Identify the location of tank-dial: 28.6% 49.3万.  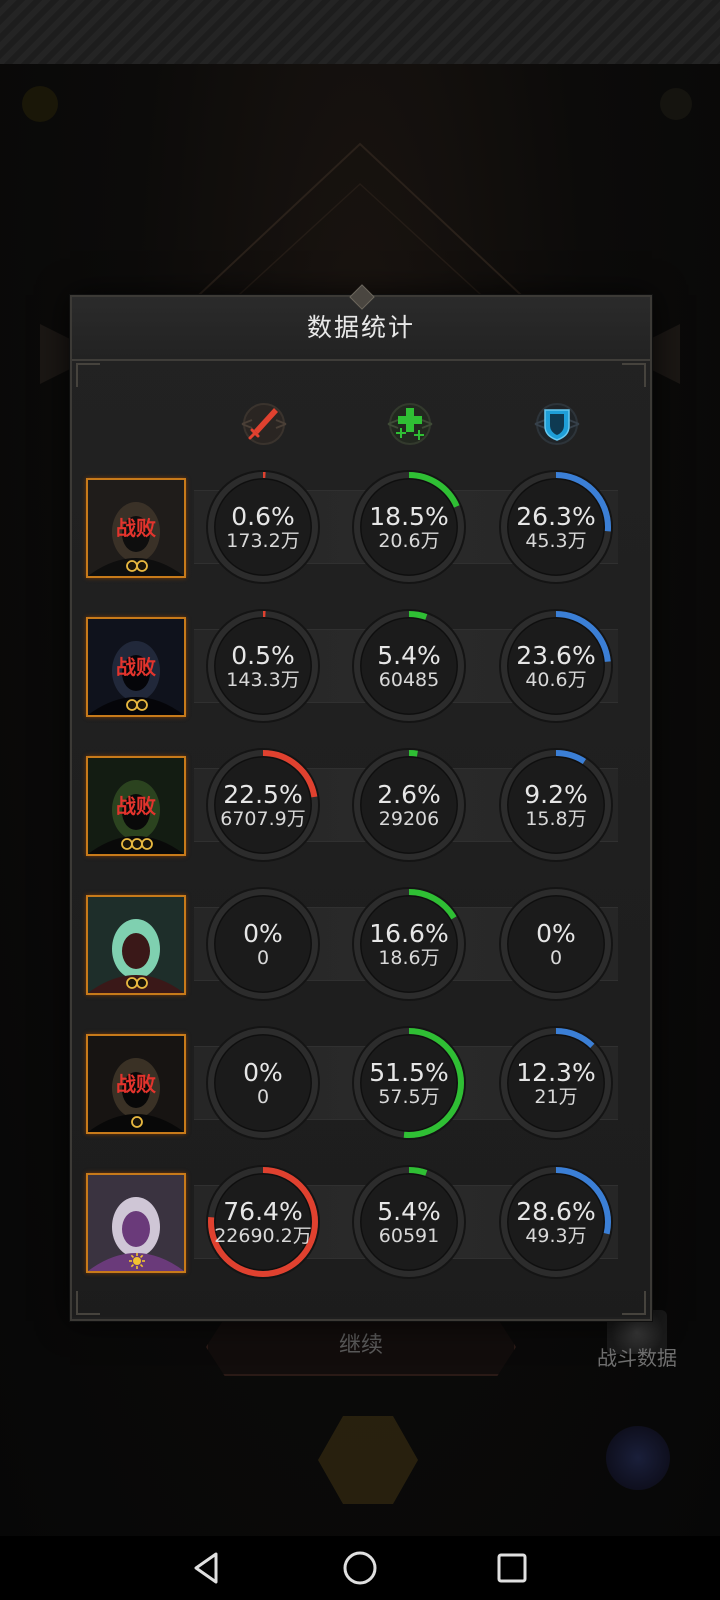
(556, 1222).